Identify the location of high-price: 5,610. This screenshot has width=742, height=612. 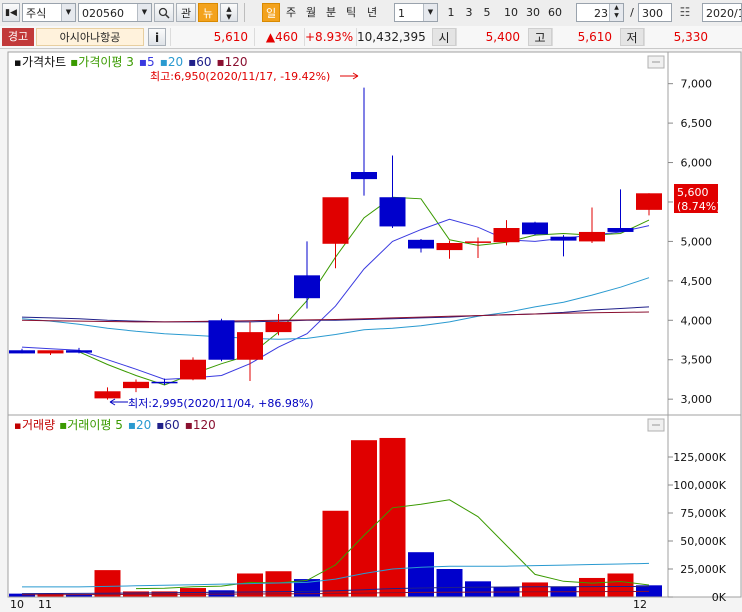
(585, 37).